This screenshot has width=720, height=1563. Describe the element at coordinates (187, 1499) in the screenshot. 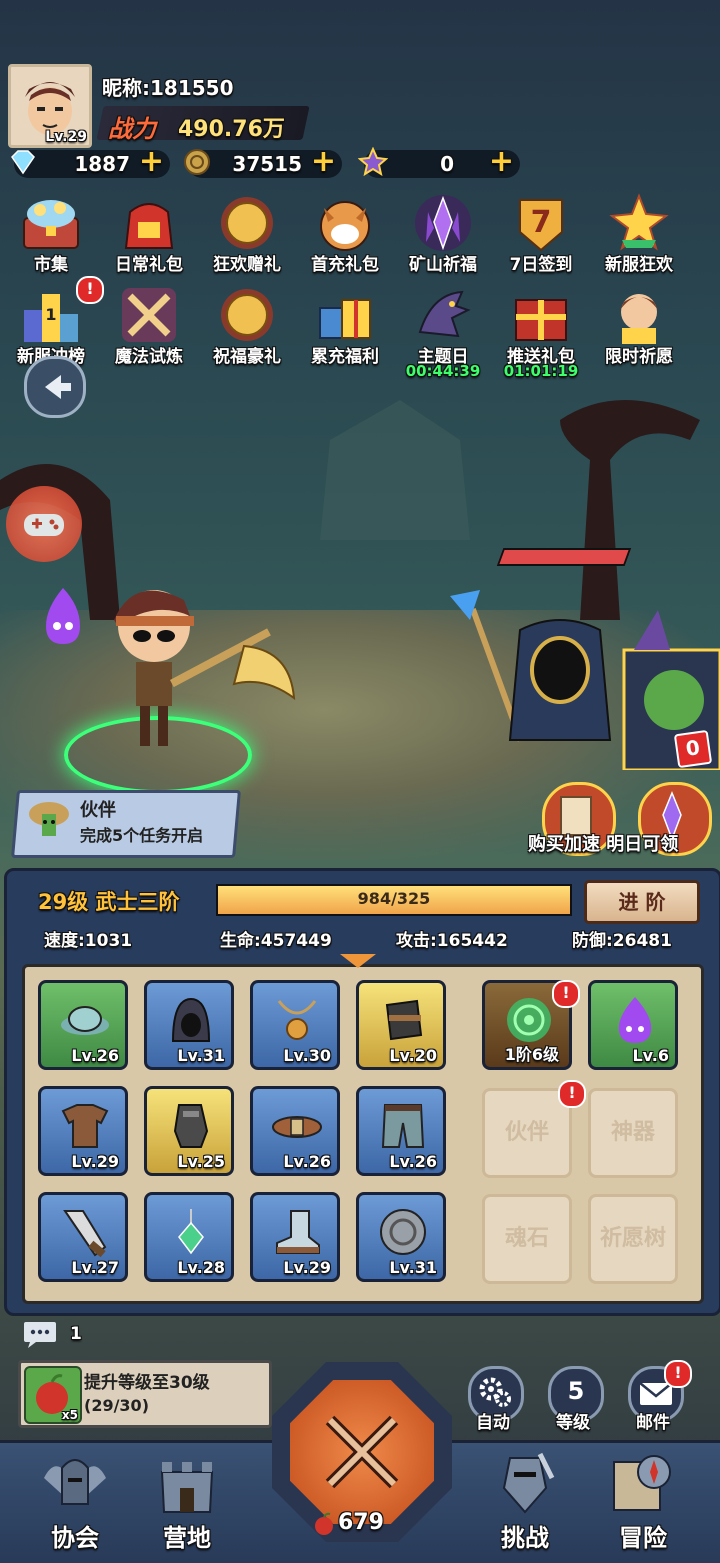

I see `nav-camp: 营地` at that location.